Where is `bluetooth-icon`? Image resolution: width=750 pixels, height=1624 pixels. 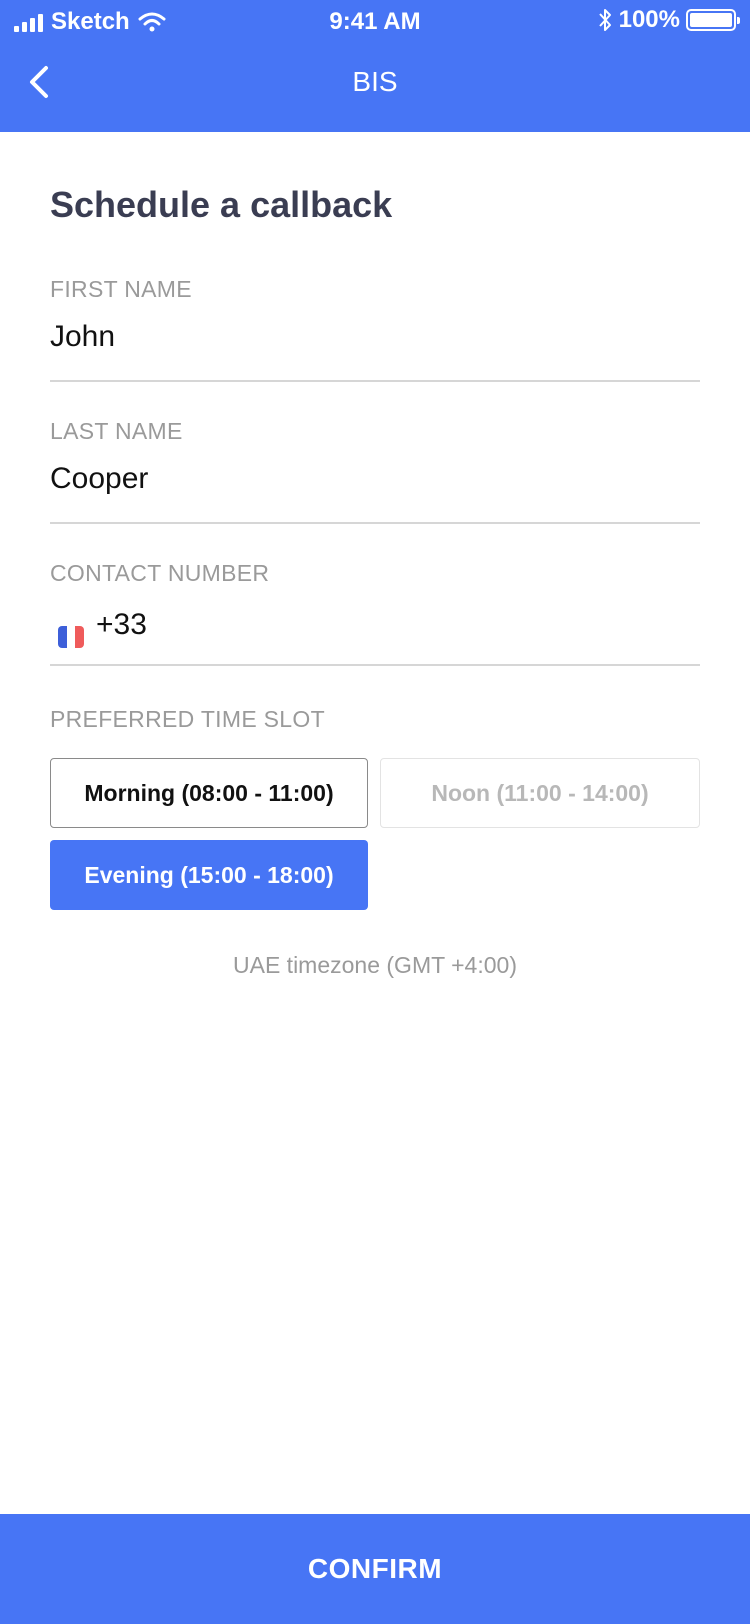 bluetooth-icon is located at coordinates (604, 20).